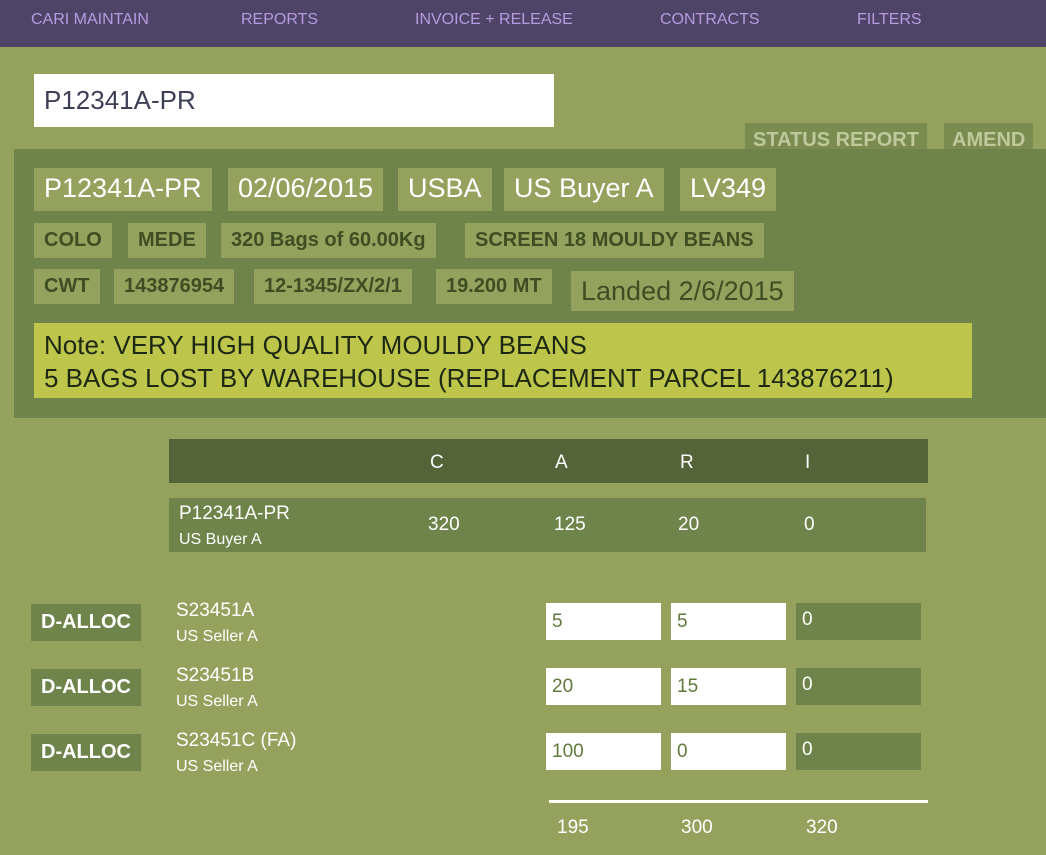 The height and width of the screenshot is (855, 1046). Describe the element at coordinates (697, 827) in the screenshot. I see `total-r: 300` at that location.